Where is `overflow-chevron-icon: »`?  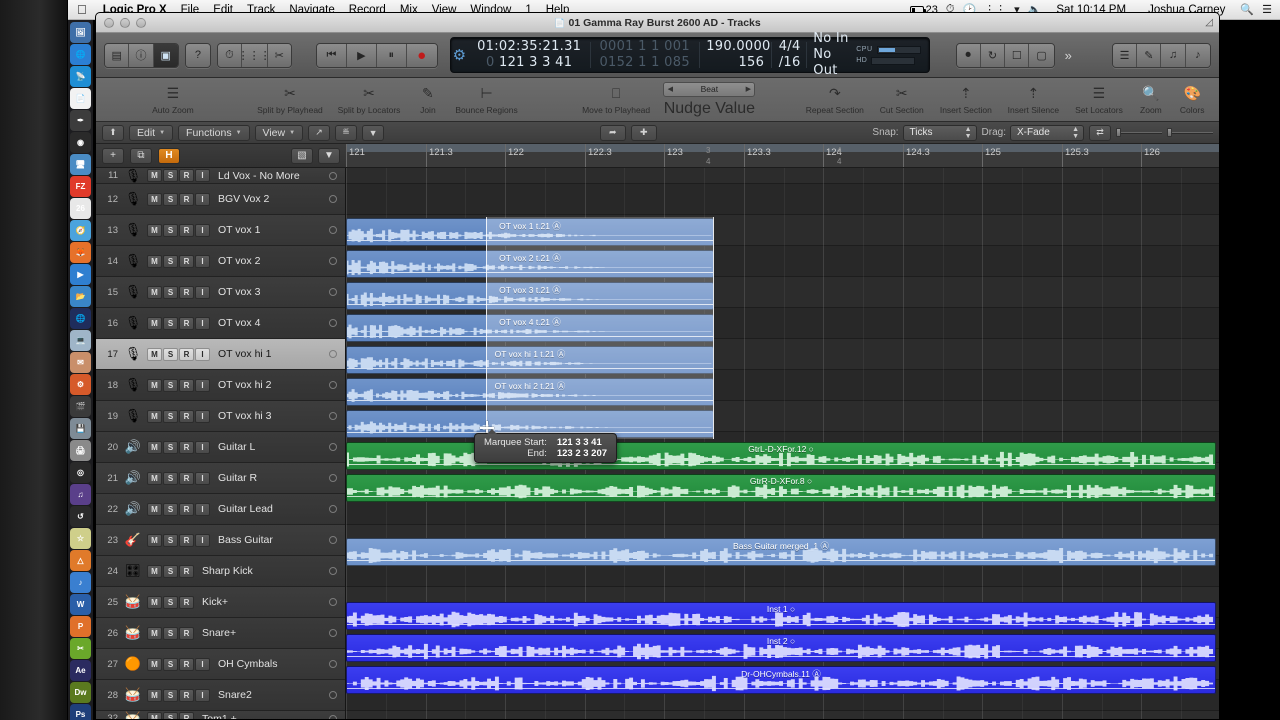 overflow-chevron-icon: » is located at coordinates (1068, 55).